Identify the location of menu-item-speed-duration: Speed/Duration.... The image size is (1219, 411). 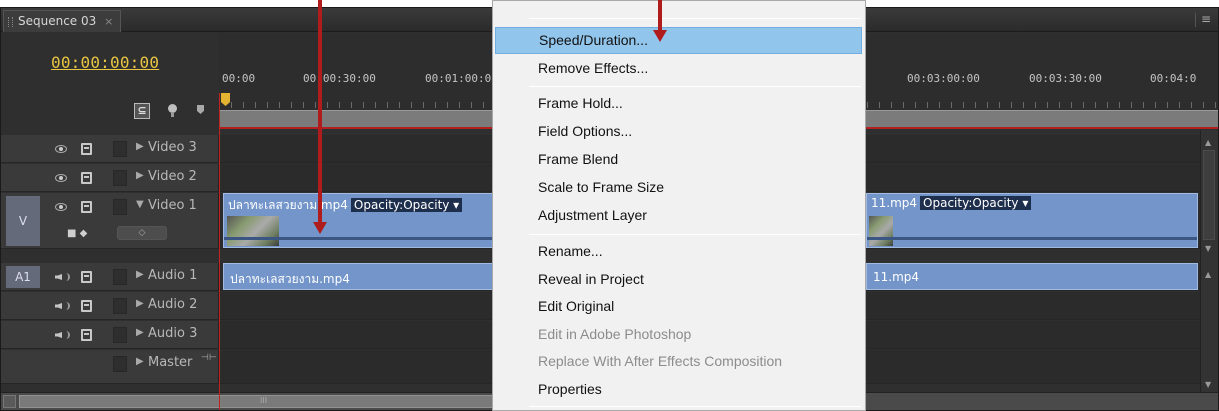
(678, 40).